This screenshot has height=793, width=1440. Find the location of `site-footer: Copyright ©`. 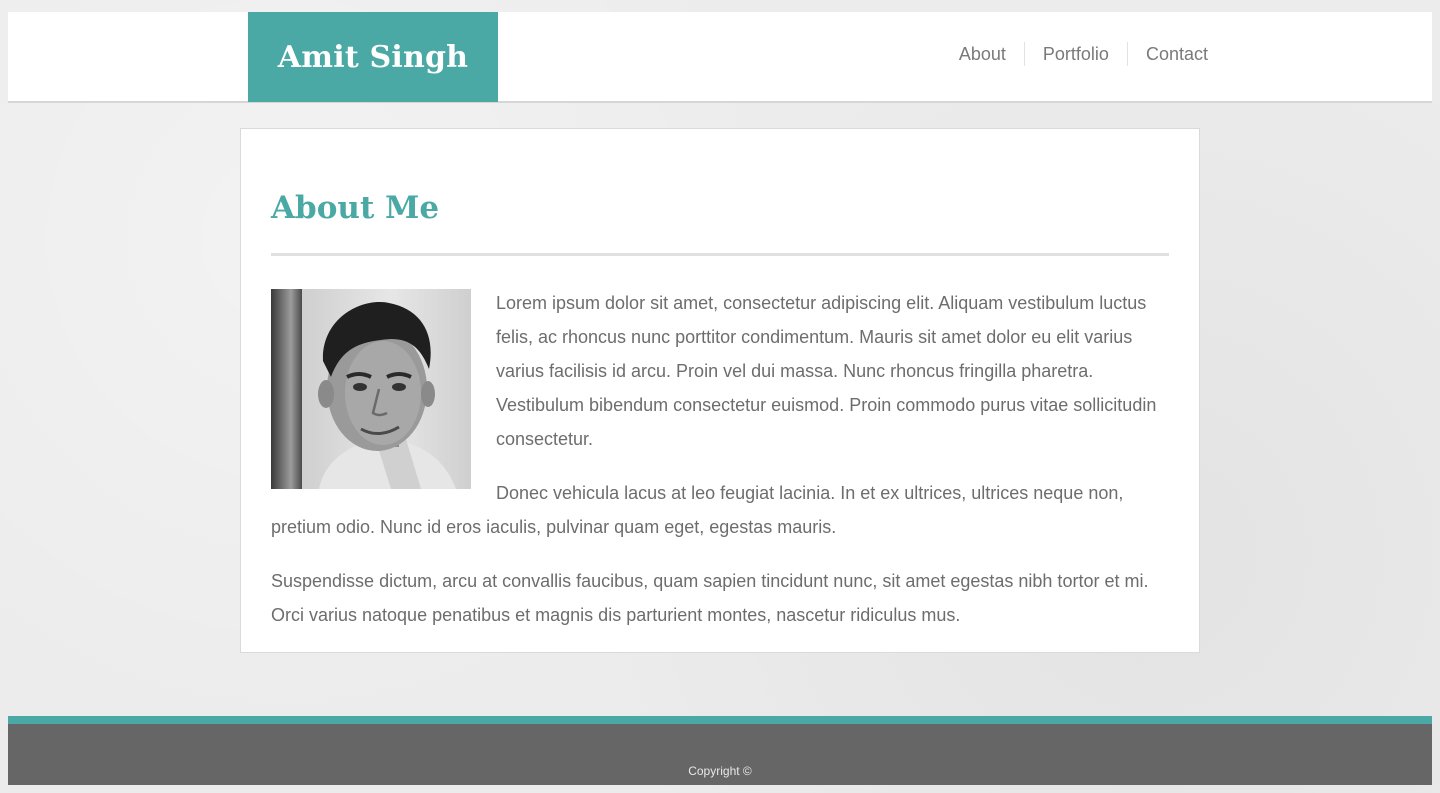

site-footer: Copyright © is located at coordinates (720, 750).